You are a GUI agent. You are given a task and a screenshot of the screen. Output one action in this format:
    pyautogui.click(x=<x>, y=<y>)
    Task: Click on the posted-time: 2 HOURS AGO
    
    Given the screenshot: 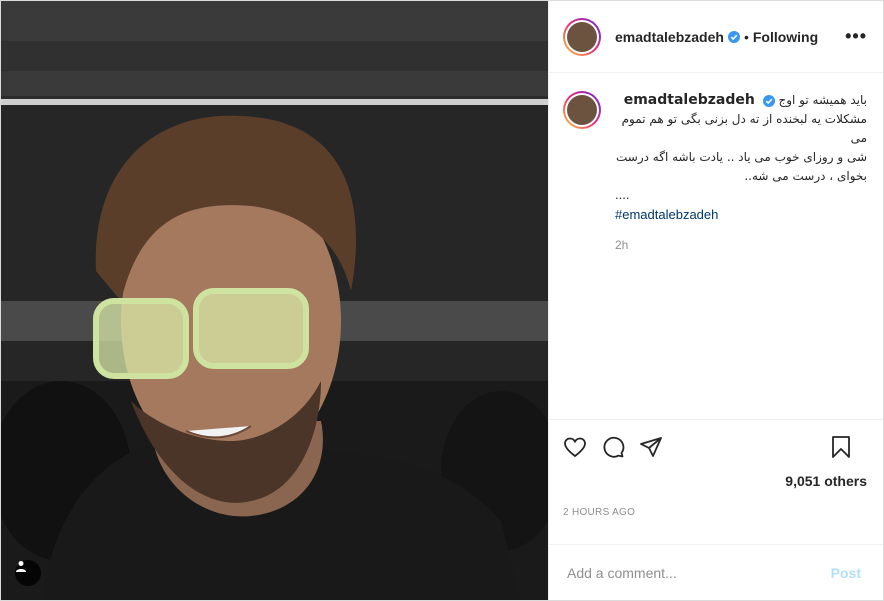 What is the action you would take?
    pyautogui.click(x=715, y=512)
    